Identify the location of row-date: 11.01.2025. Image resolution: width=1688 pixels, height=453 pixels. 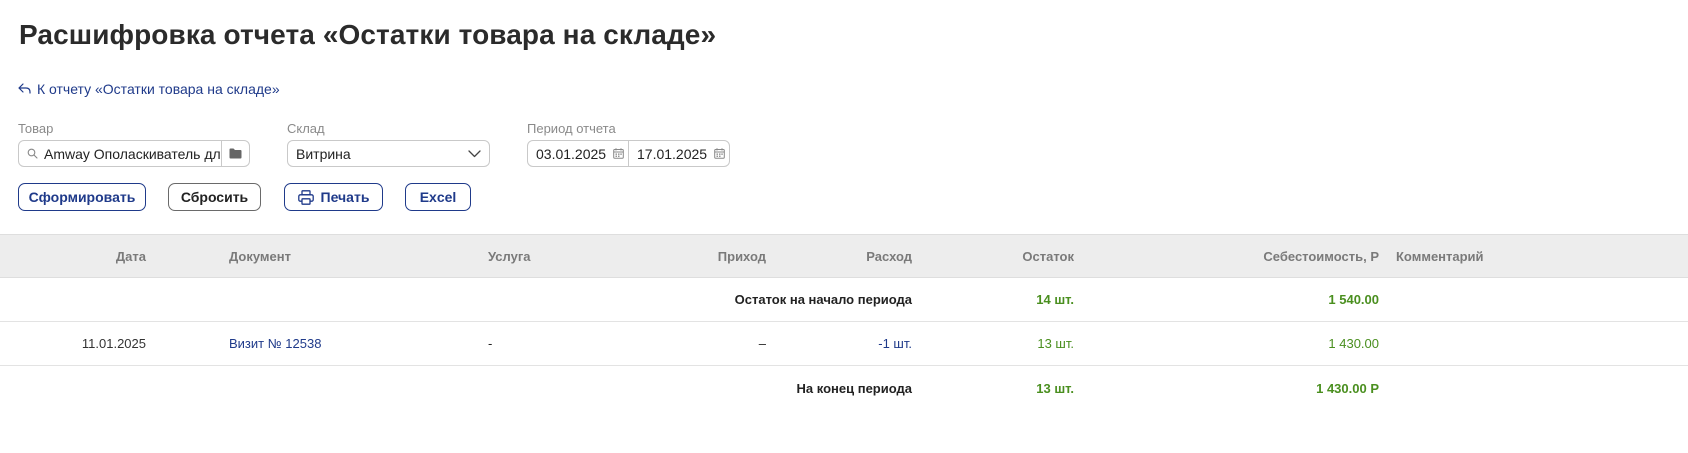
(113, 343).